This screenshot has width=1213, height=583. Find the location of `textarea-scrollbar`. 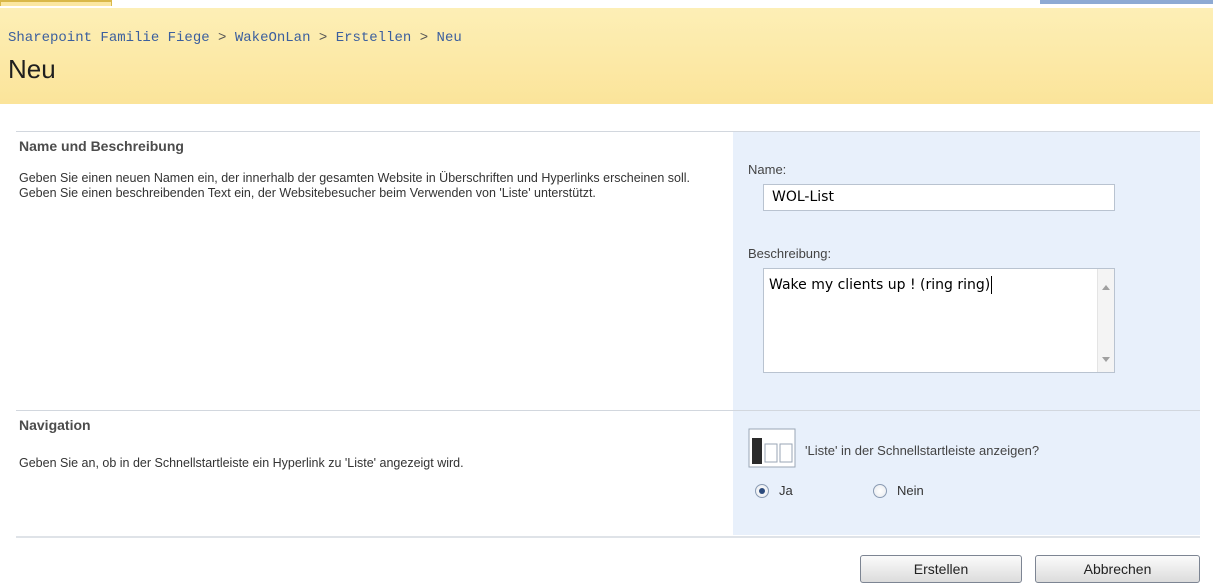

textarea-scrollbar is located at coordinates (1105, 320).